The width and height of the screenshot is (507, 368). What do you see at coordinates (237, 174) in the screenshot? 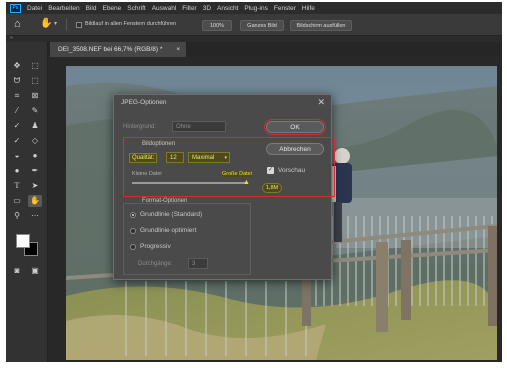
I see `large-file-label: Große Datei` at bounding box center [237, 174].